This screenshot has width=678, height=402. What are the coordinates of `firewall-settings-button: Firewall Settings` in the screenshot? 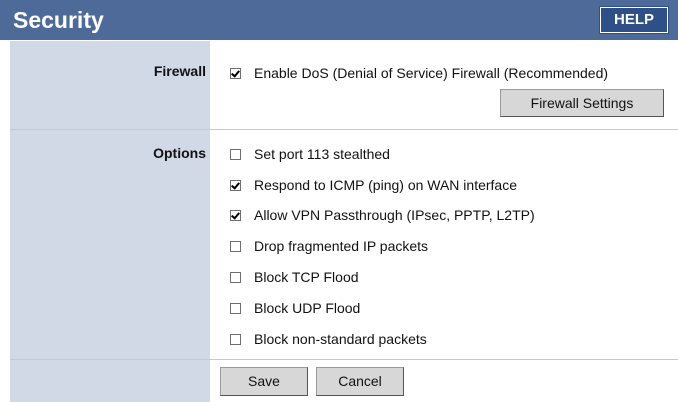 It's located at (582, 103).